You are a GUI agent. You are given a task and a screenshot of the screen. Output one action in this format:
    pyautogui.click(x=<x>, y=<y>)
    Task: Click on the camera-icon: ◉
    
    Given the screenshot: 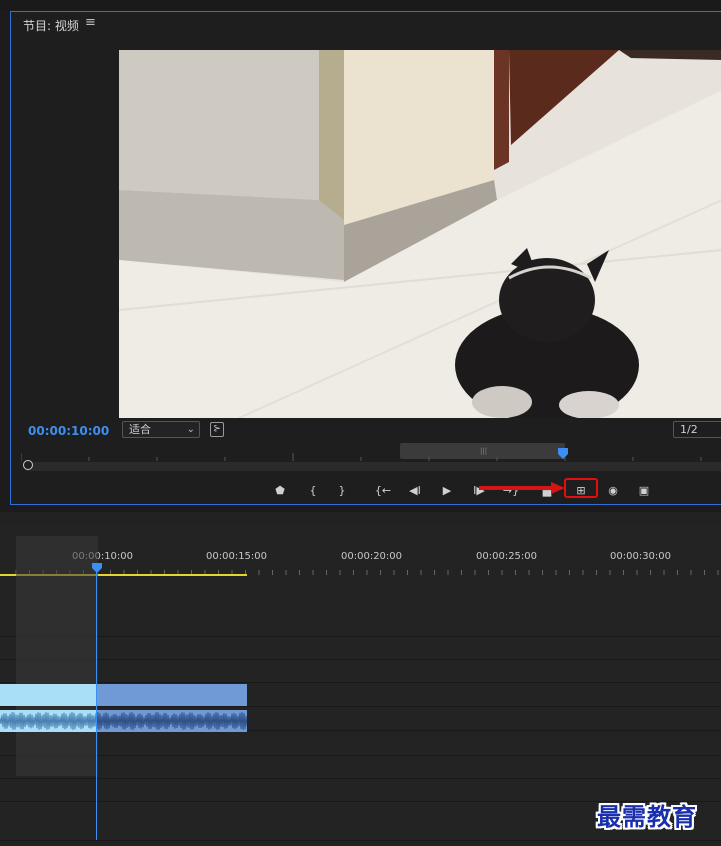 What is the action you would take?
    pyautogui.click(x=613, y=490)
    